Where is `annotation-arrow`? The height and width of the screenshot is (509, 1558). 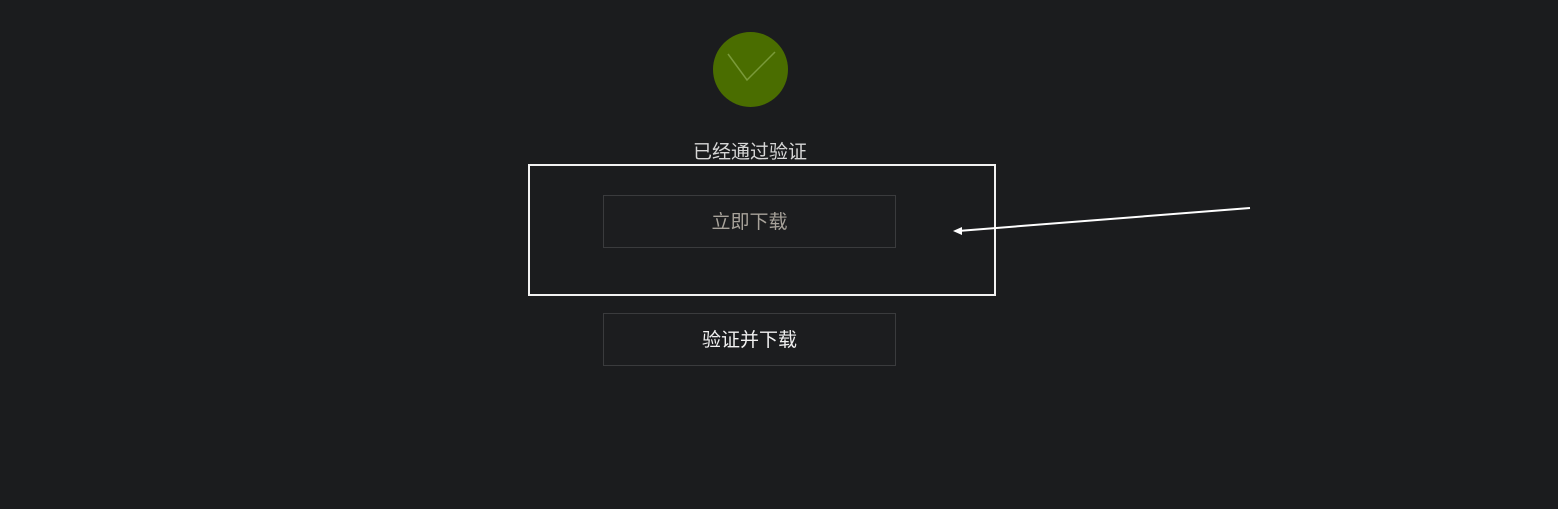 annotation-arrow is located at coordinates (1102, 221).